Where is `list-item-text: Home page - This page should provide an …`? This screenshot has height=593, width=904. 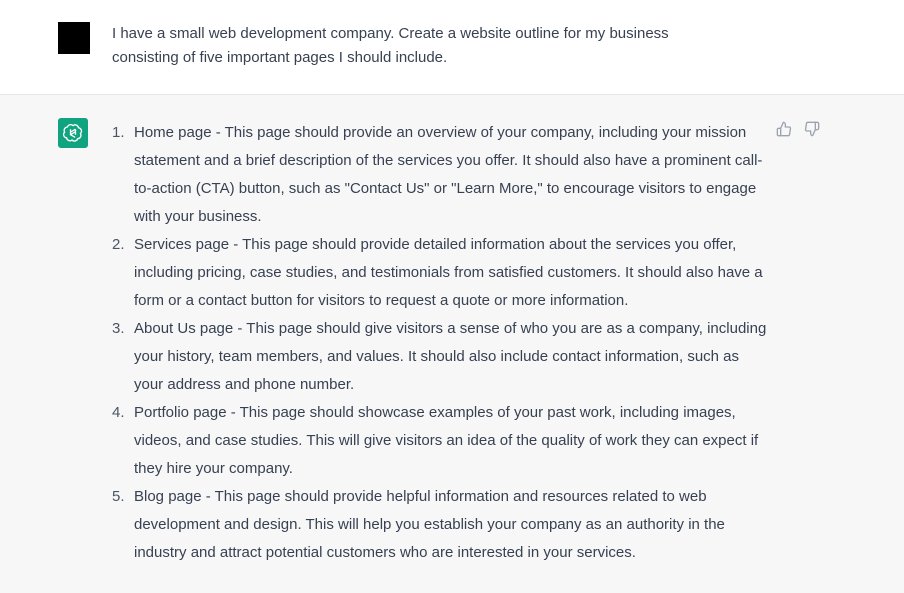
list-item-text: Home page - This page should provide an … is located at coordinates (448, 174).